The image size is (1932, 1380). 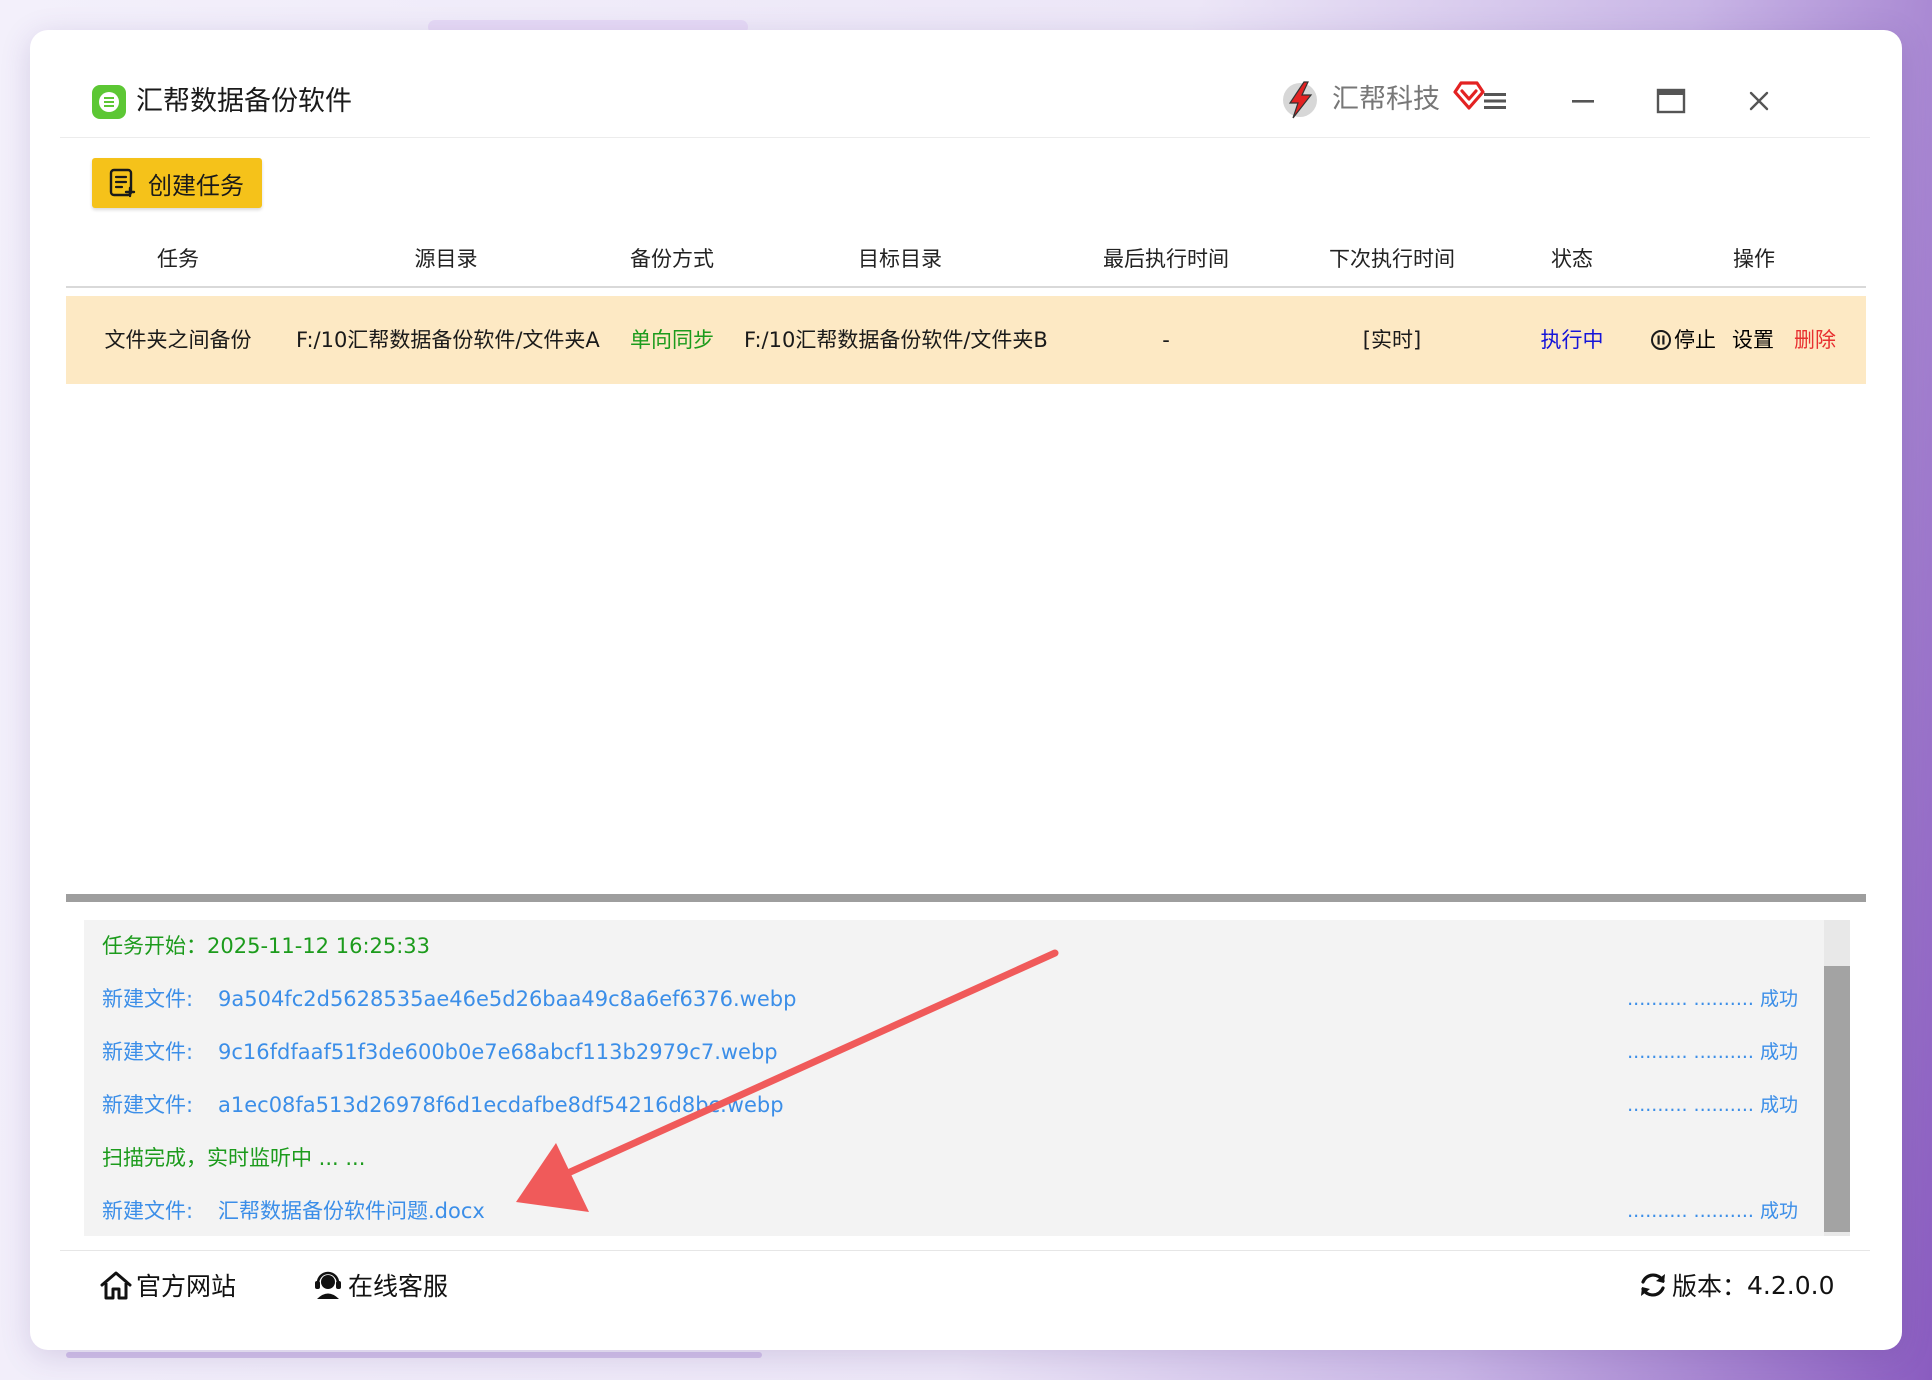 What do you see at coordinates (966, 259) in the screenshot?
I see `task-table-header: 任务 源目录 备份方式 目标目录 最后执行时间 下次执行时间 状态 操作` at bounding box center [966, 259].